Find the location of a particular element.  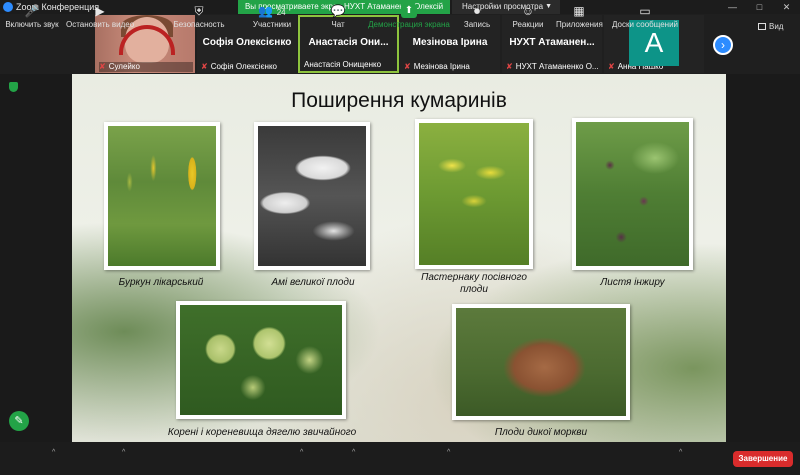

fig-photo is located at coordinates (632, 194).